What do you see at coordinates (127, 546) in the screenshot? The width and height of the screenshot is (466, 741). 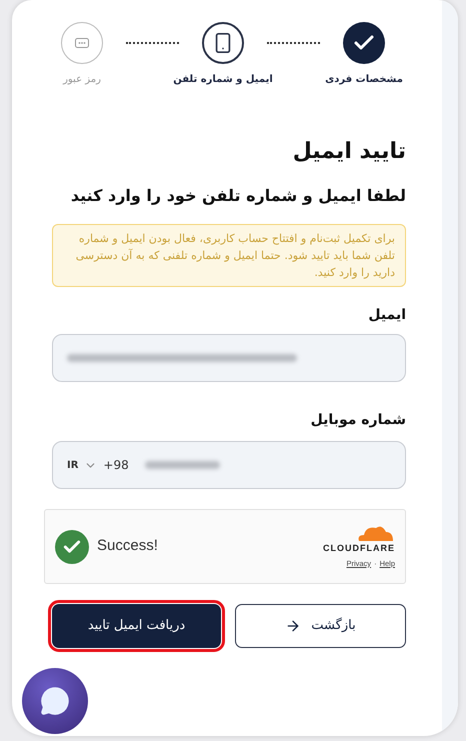 I see `captcha-status: Success!` at bounding box center [127, 546].